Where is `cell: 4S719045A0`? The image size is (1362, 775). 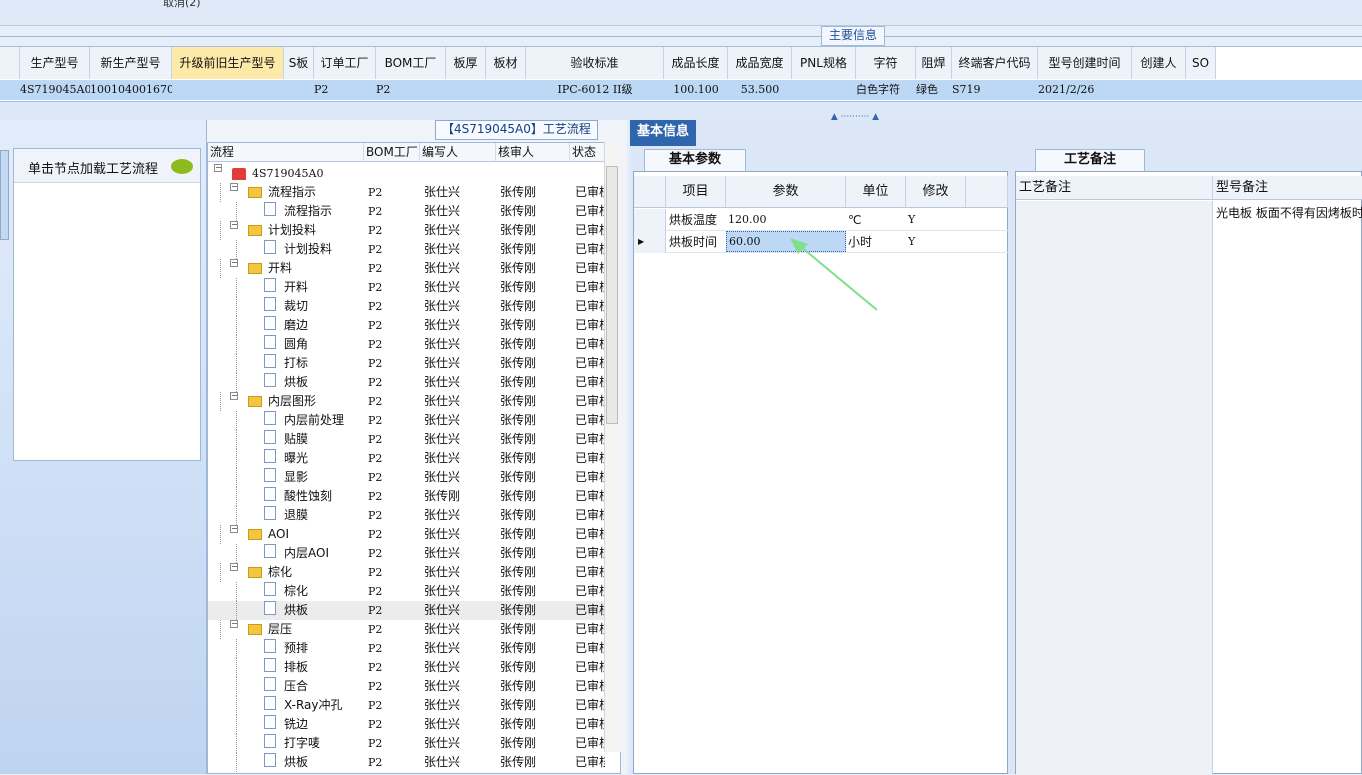
cell: 4S719045A0 is located at coordinates (55, 90).